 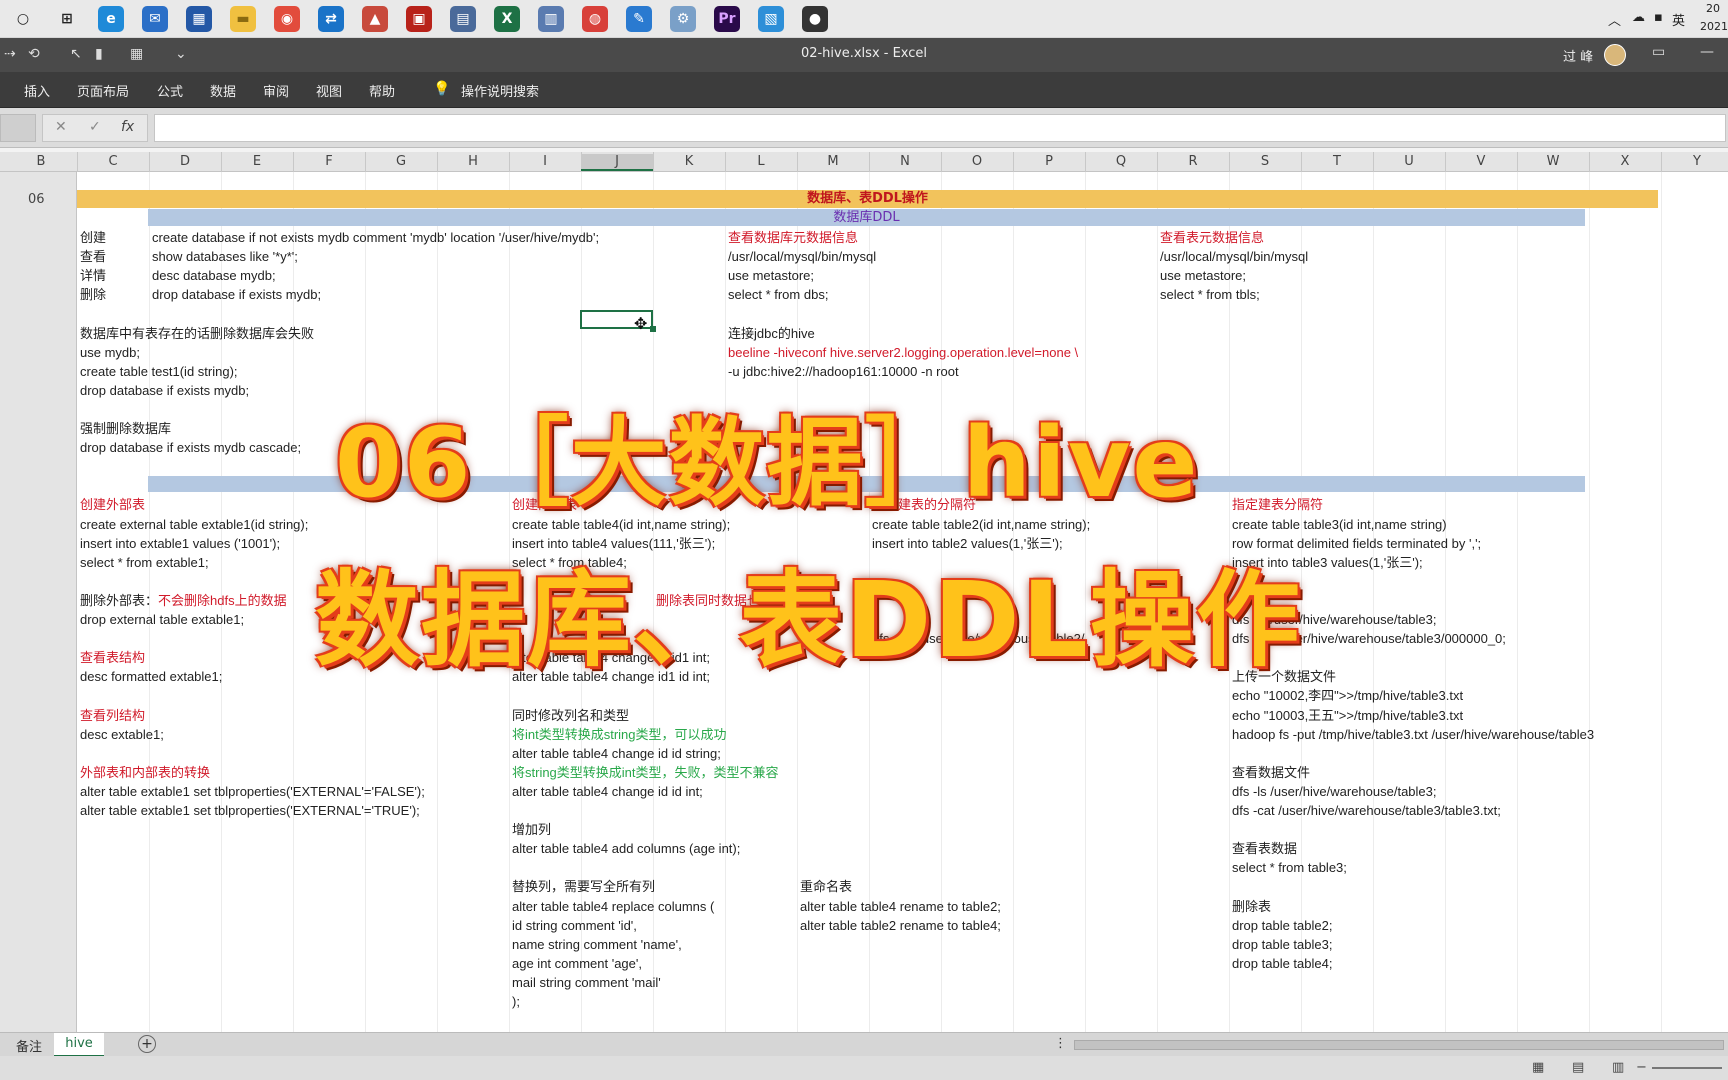 What do you see at coordinates (771, 333) in the screenshot?
I see `cell-text: 连接jdbc的hive` at bounding box center [771, 333].